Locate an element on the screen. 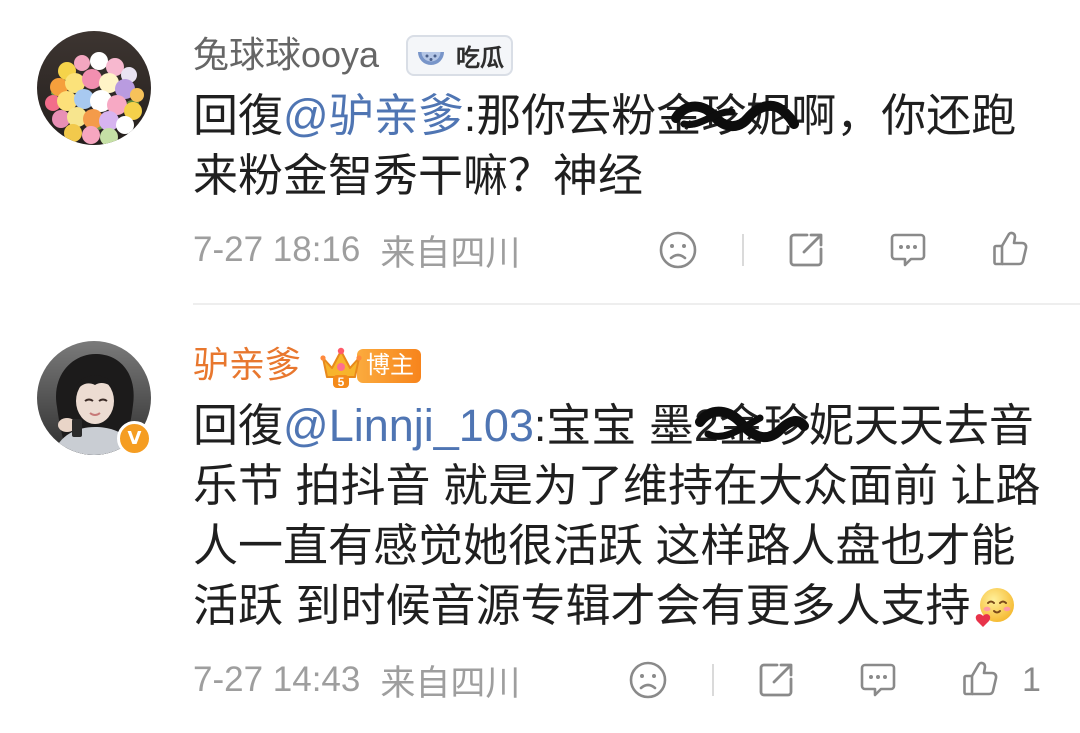  avatar is located at coordinates (94, 88).